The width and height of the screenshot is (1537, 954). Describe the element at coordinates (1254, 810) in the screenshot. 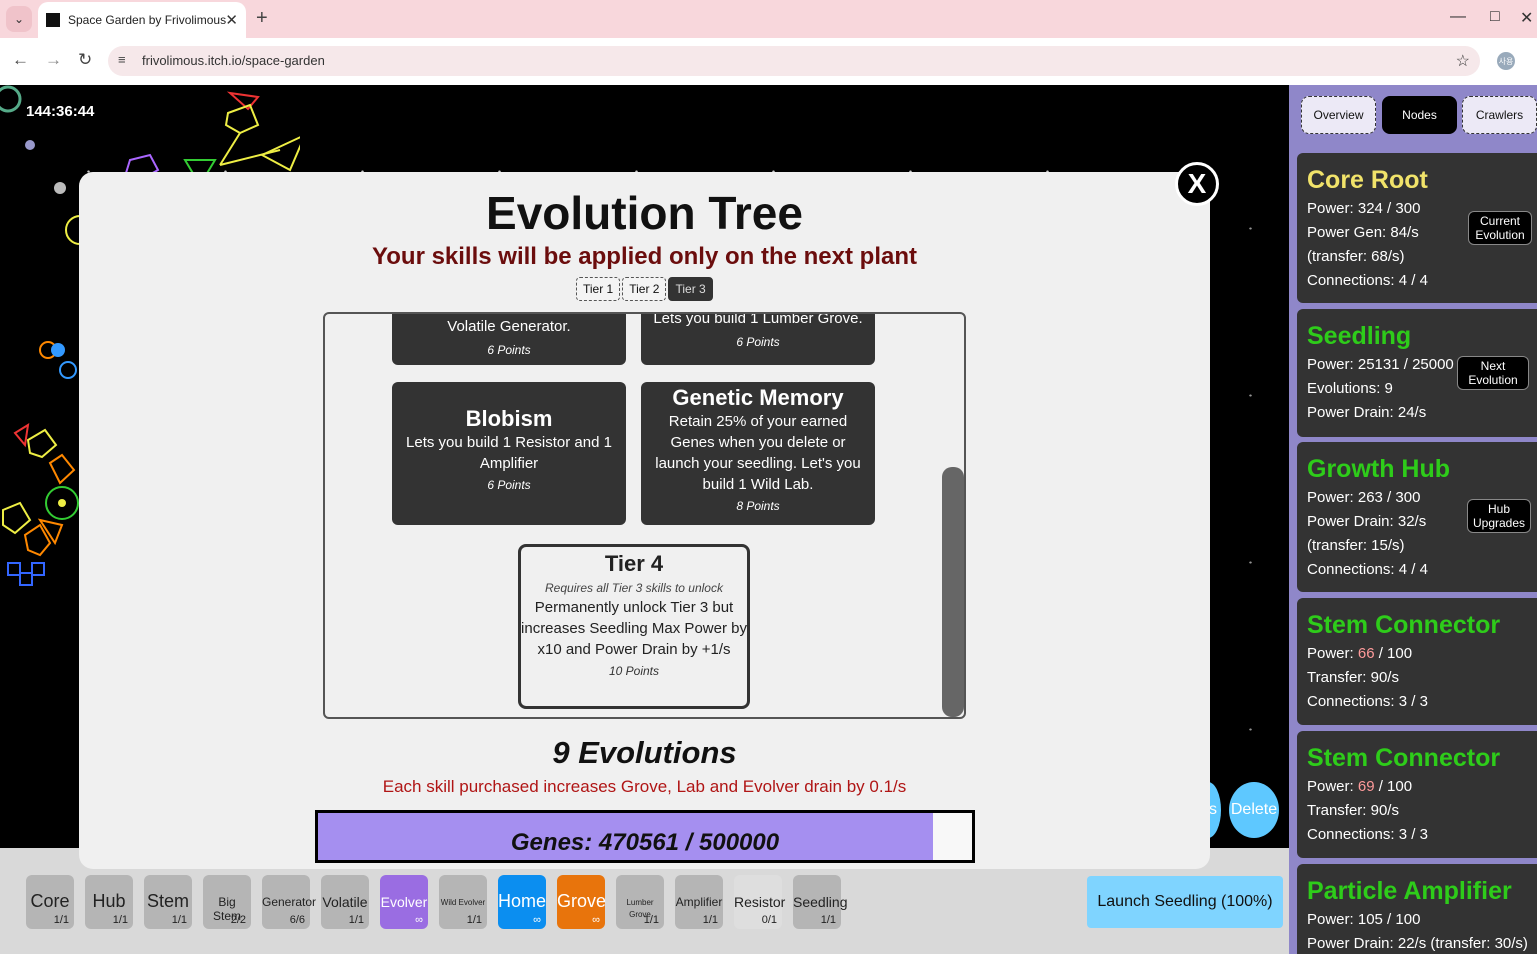

I see `delete-button: Delete` at that location.